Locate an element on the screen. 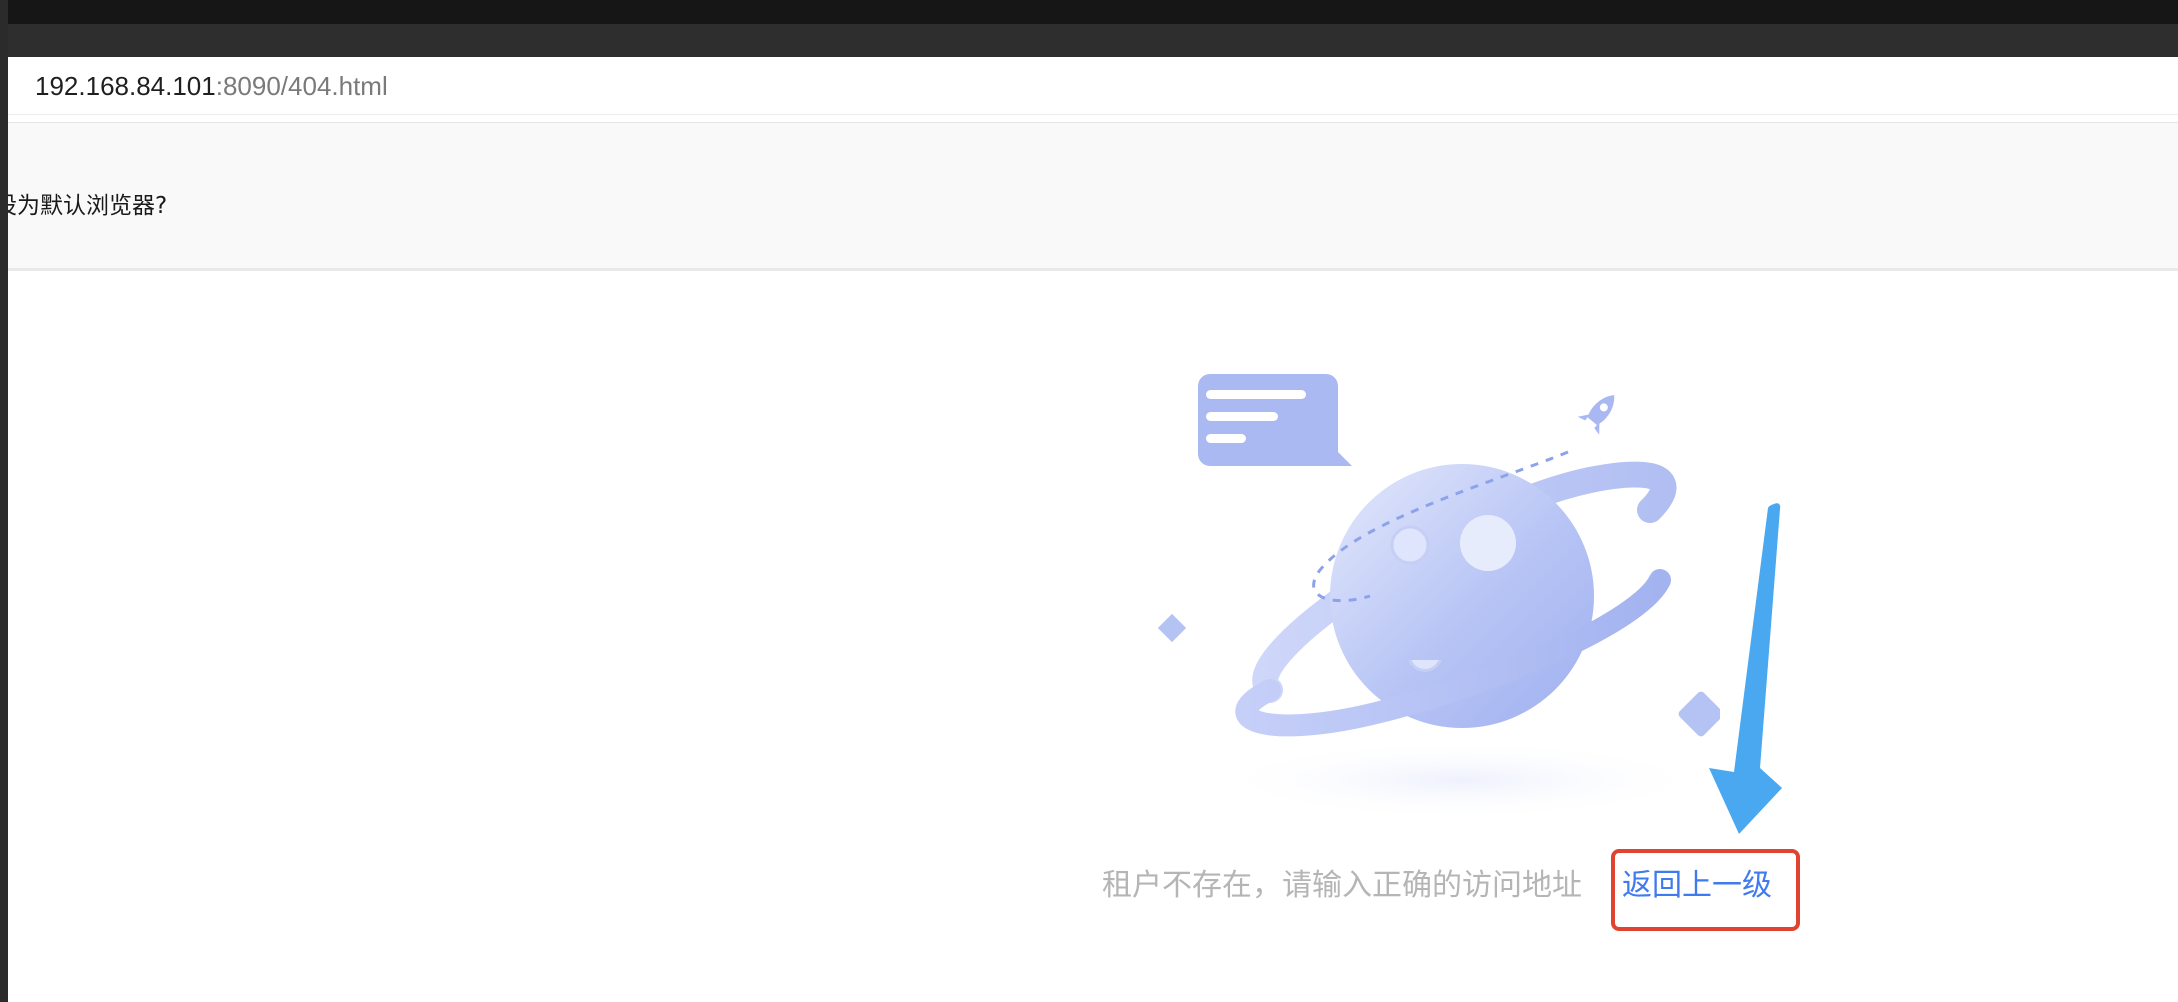  ground-shadow is located at coordinates (1460, 780).